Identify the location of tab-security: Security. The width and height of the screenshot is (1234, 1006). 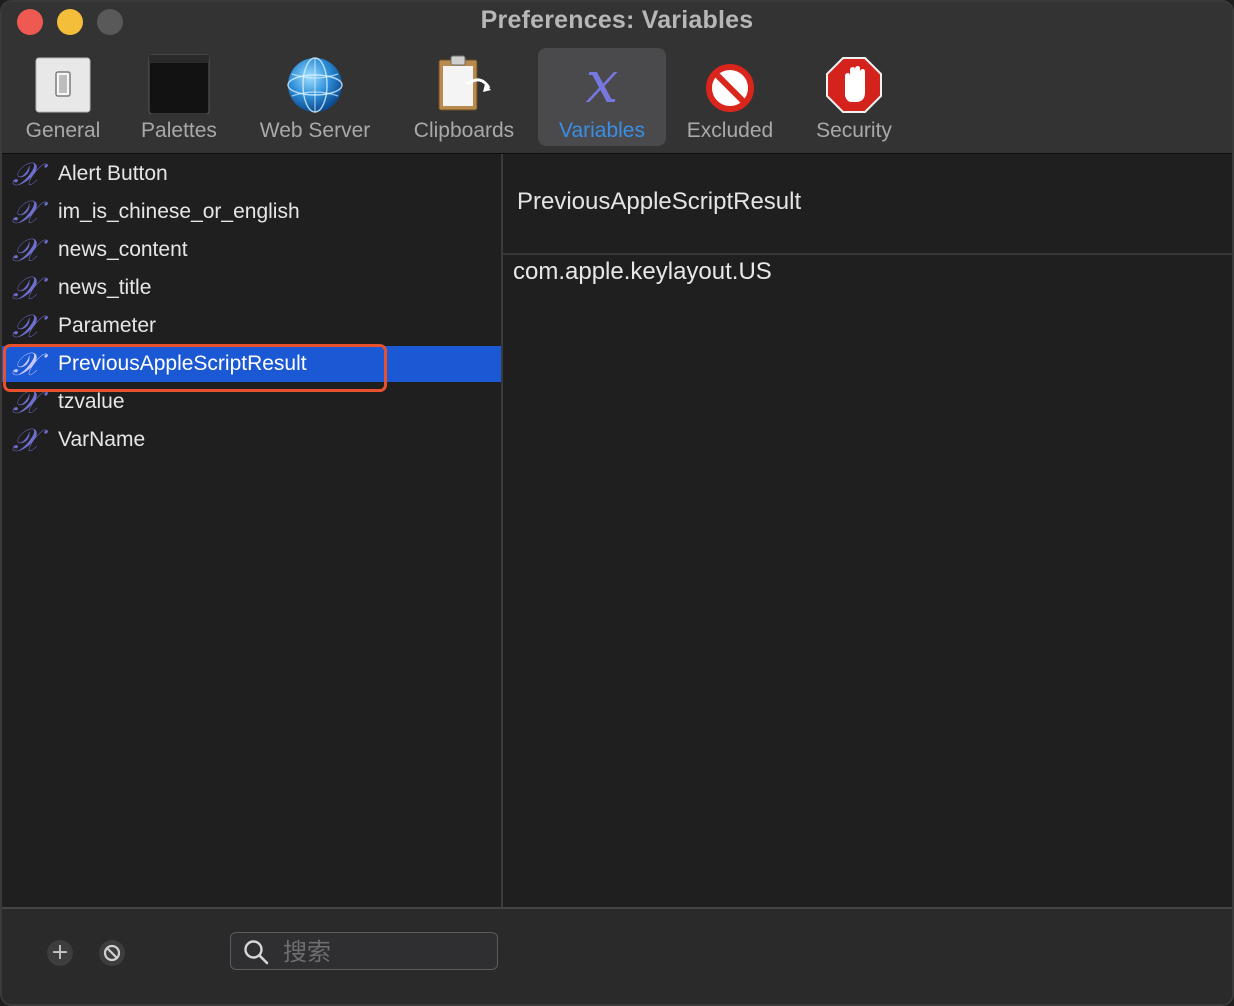
(854, 97).